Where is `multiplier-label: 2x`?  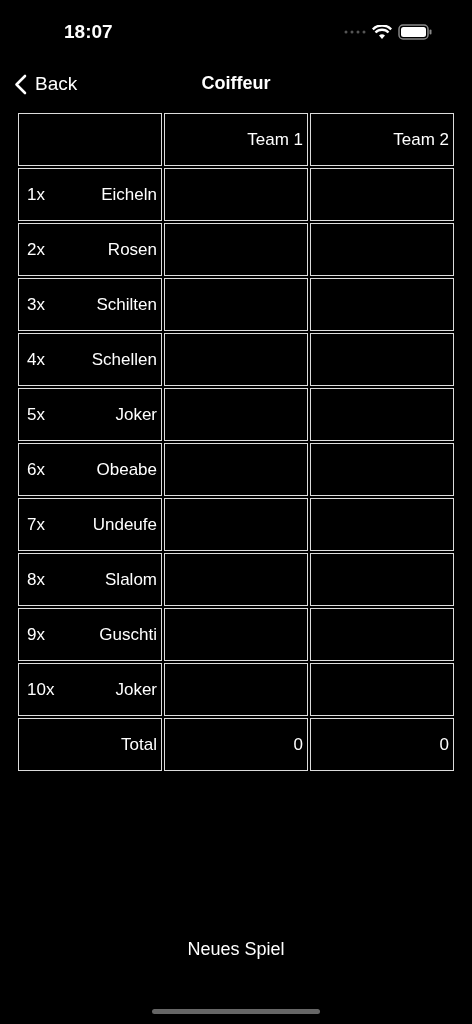
multiplier-label: 2x is located at coordinates (36, 249).